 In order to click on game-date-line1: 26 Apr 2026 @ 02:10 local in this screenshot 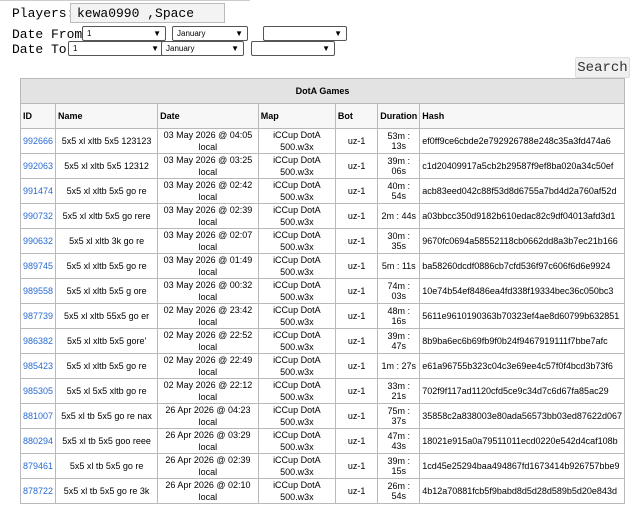, I will do `click(208, 491)`.